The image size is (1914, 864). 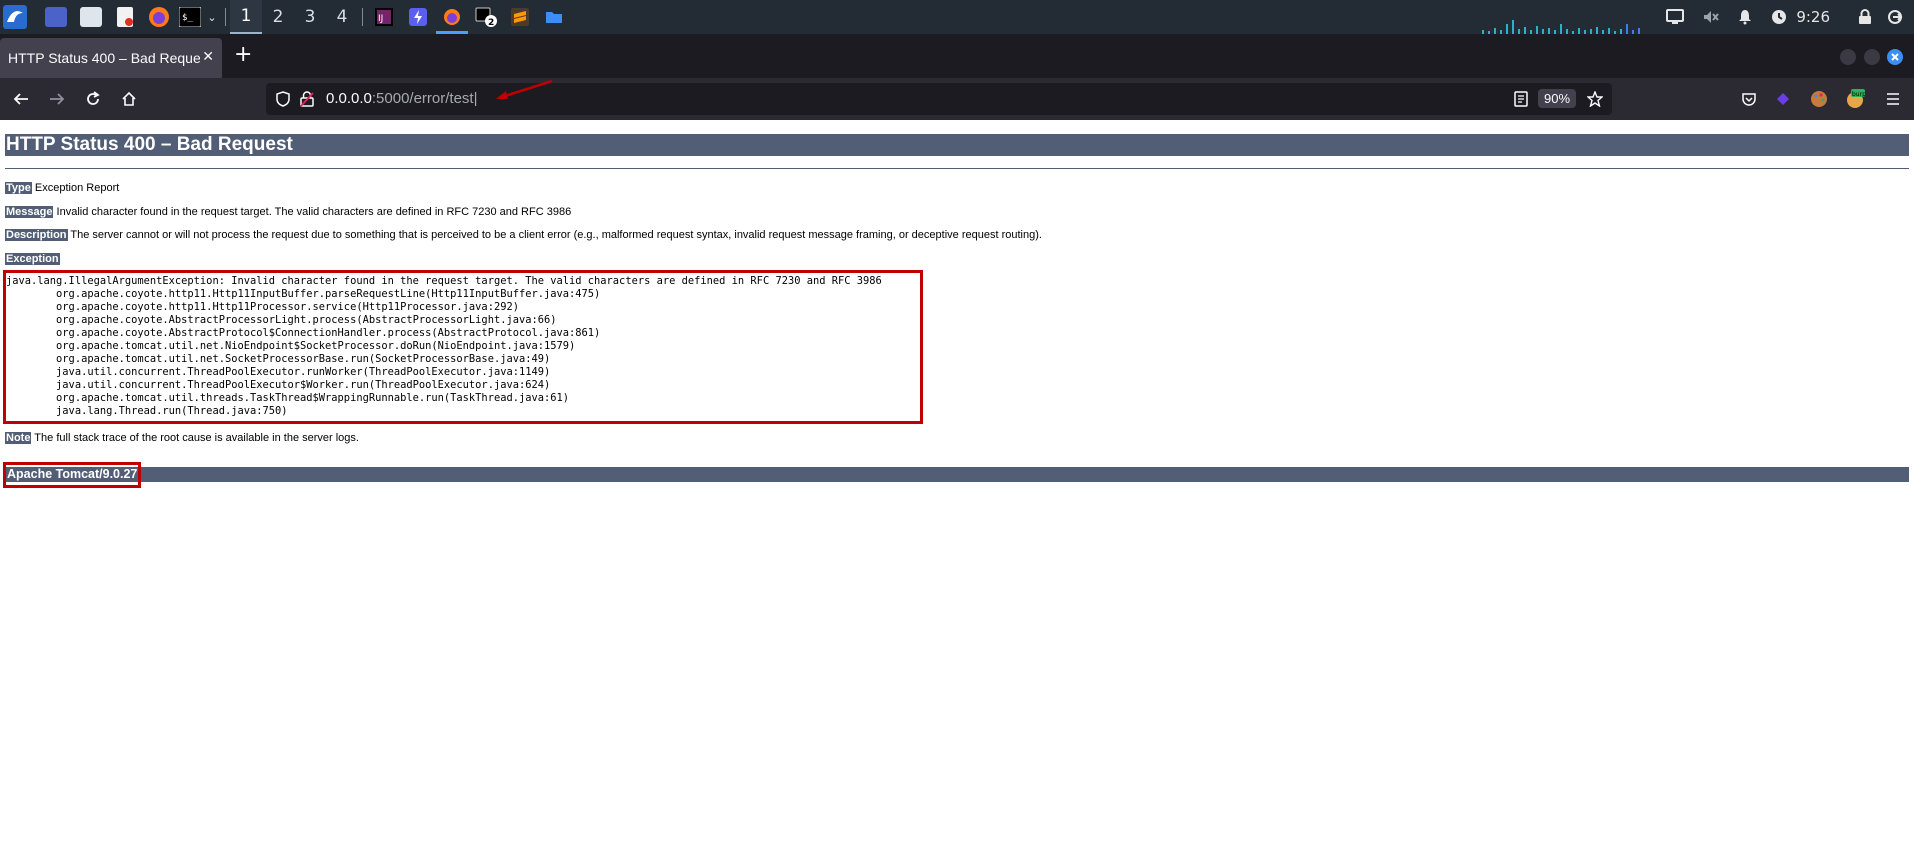 I want to click on tab-title: HTTP Status 400 – Bad Request, so click(x=104, y=58).